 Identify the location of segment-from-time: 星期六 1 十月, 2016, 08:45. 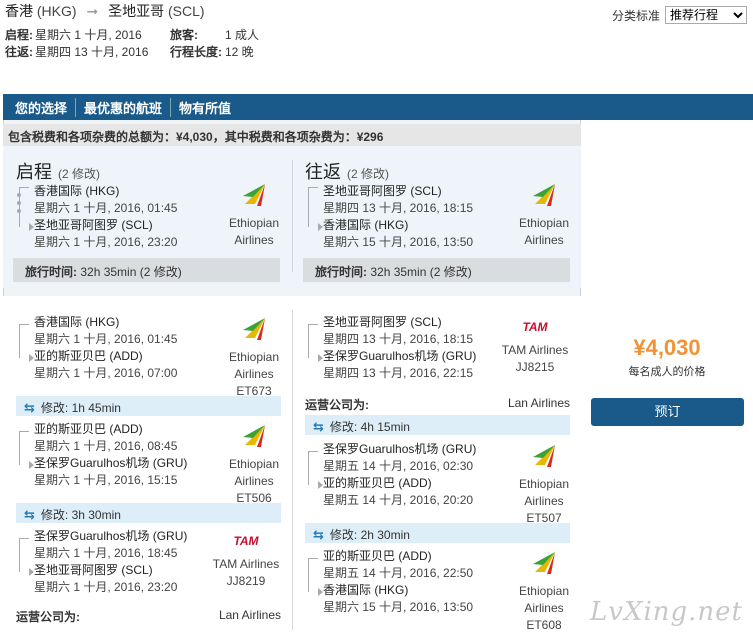
(106, 446).